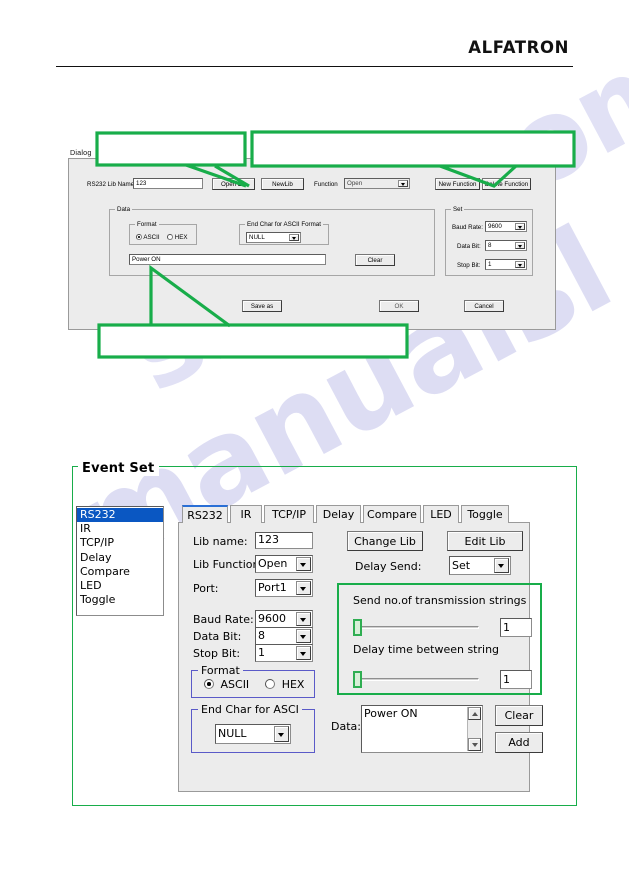  Describe the element at coordinates (119, 468) in the screenshot. I see `event-set-legend: Event Set` at that location.